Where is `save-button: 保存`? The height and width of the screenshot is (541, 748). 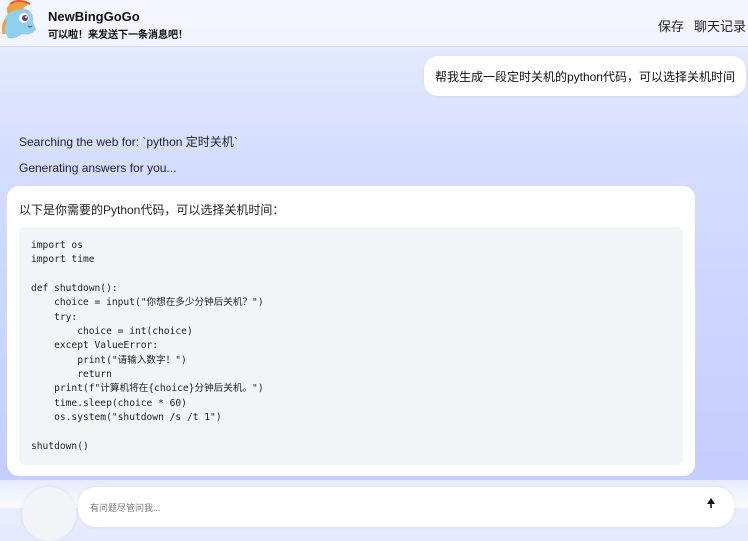 save-button: 保存 is located at coordinates (671, 25).